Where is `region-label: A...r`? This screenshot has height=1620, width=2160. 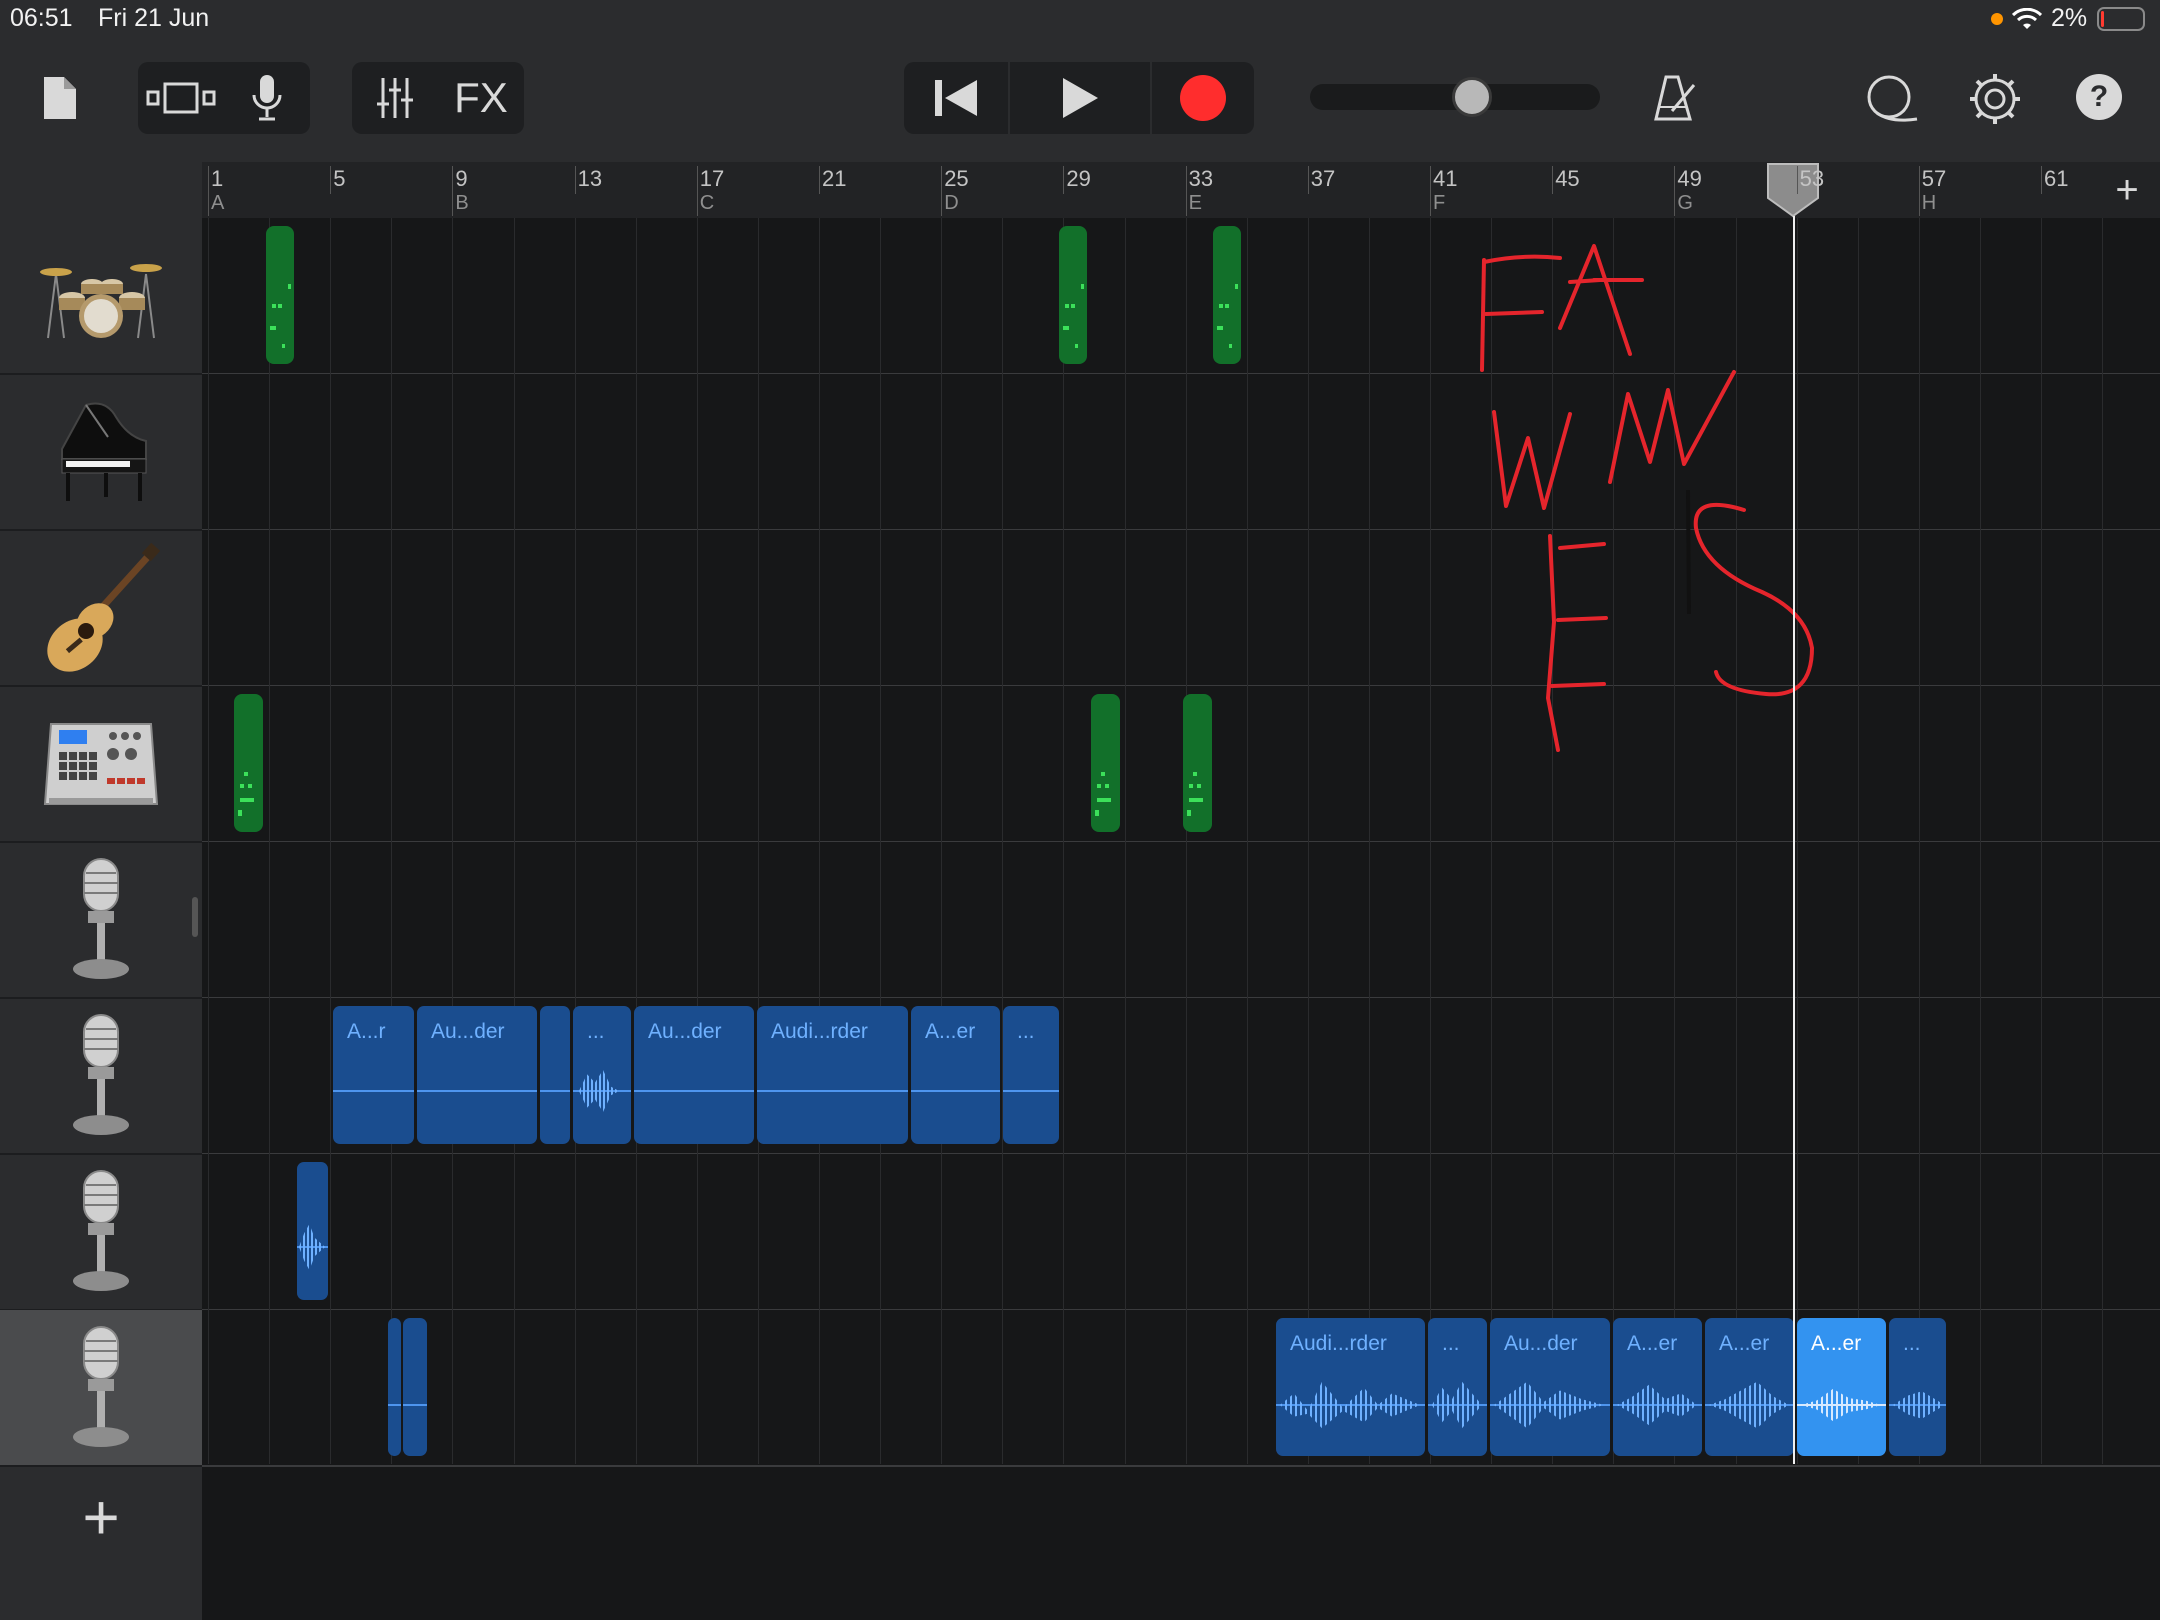
region-label: A...r is located at coordinates (366, 1031).